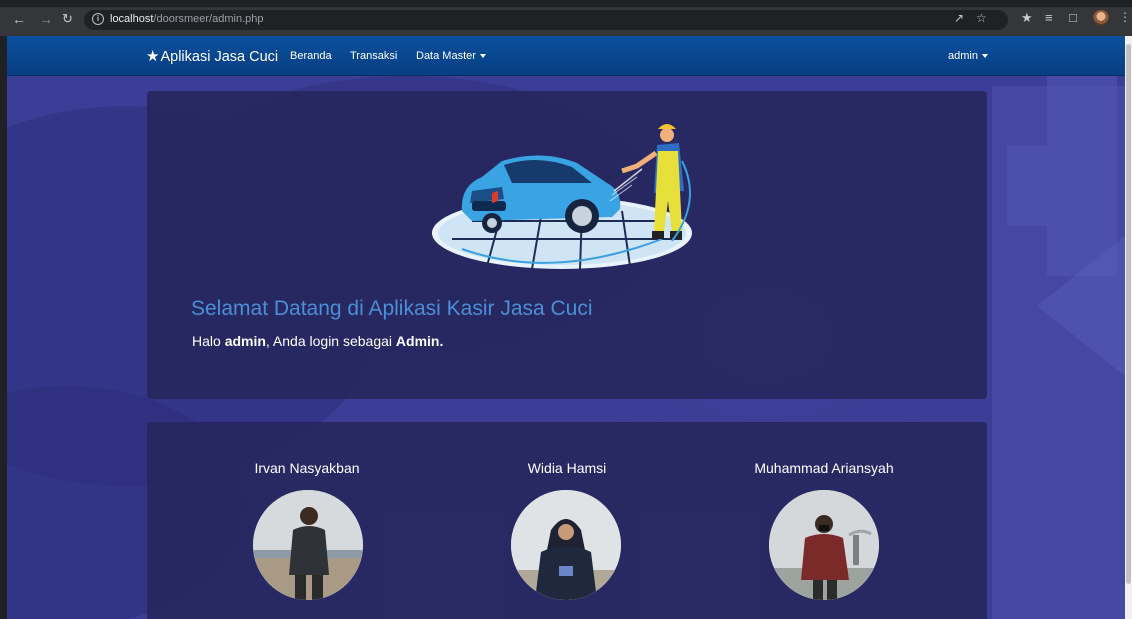 The height and width of the screenshot is (619, 1132). What do you see at coordinates (19, 19) in the screenshot?
I see `back-icon: ←` at bounding box center [19, 19].